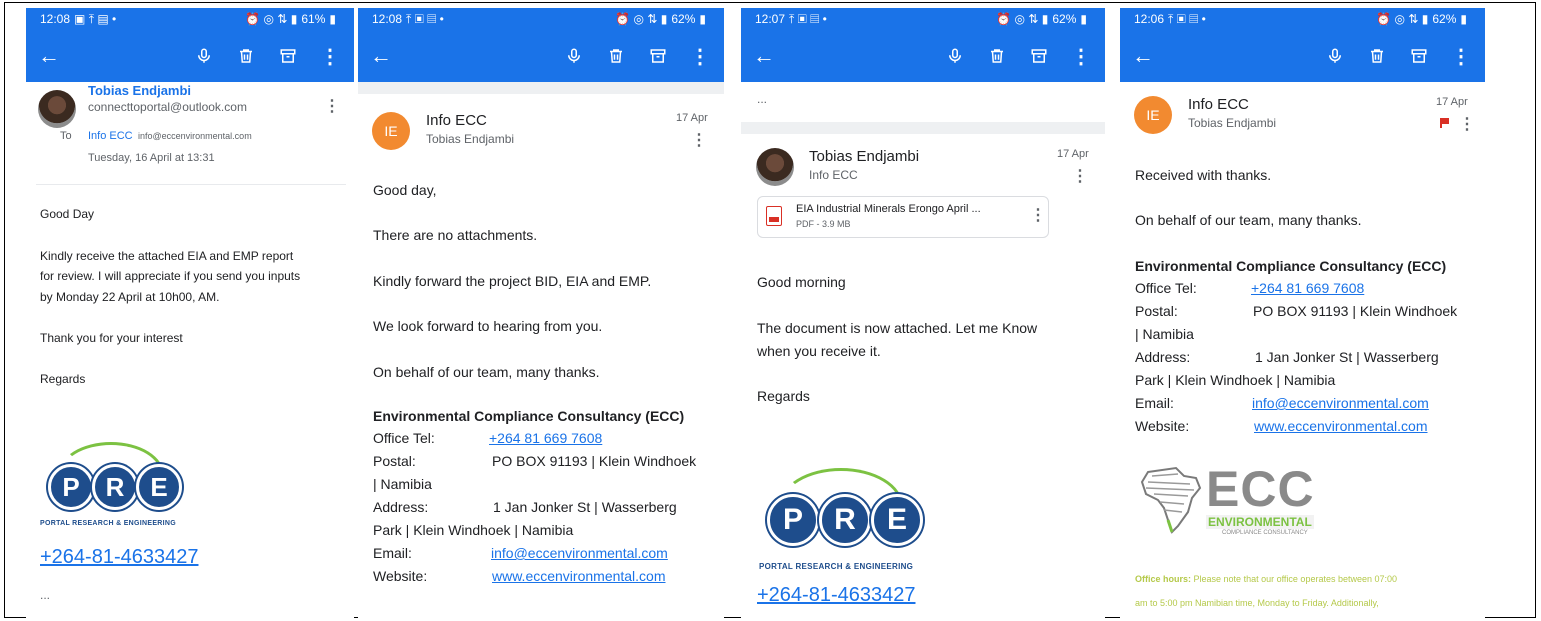  What do you see at coordinates (1355, 311) in the screenshot?
I see `sig-postal: PO BOX 91193 | Klein Windhoek` at bounding box center [1355, 311].